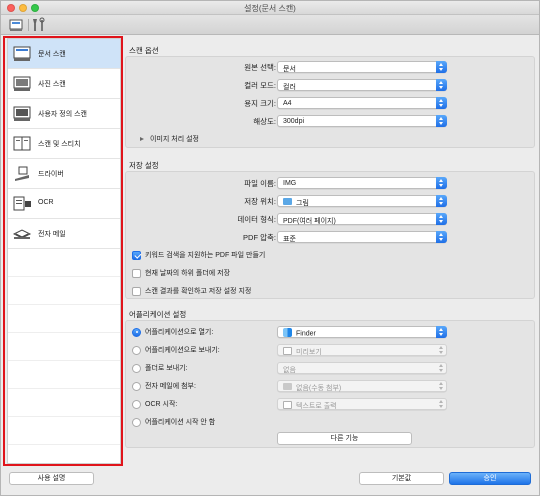 Image resolution: width=540 pixels, height=496 pixels. I want to click on tools-icon, so click(39, 25).